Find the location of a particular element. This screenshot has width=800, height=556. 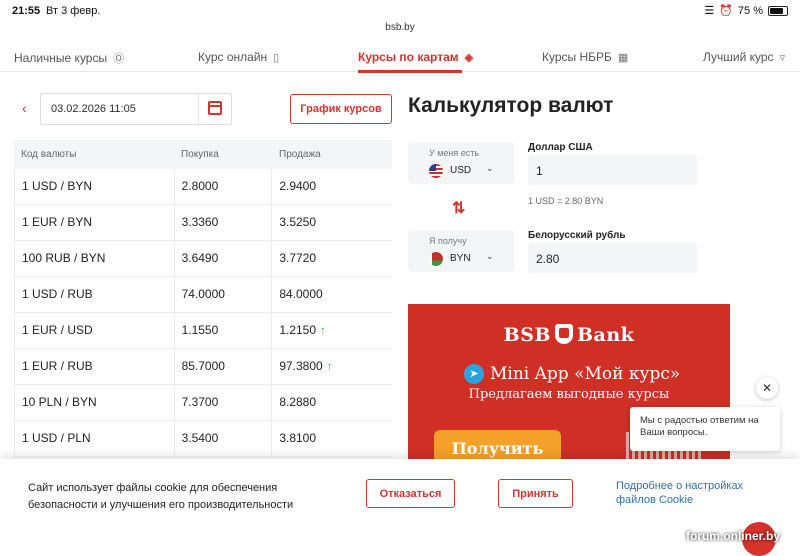

sell-rate-cell: 97.3800 ↑ is located at coordinates (332, 366).